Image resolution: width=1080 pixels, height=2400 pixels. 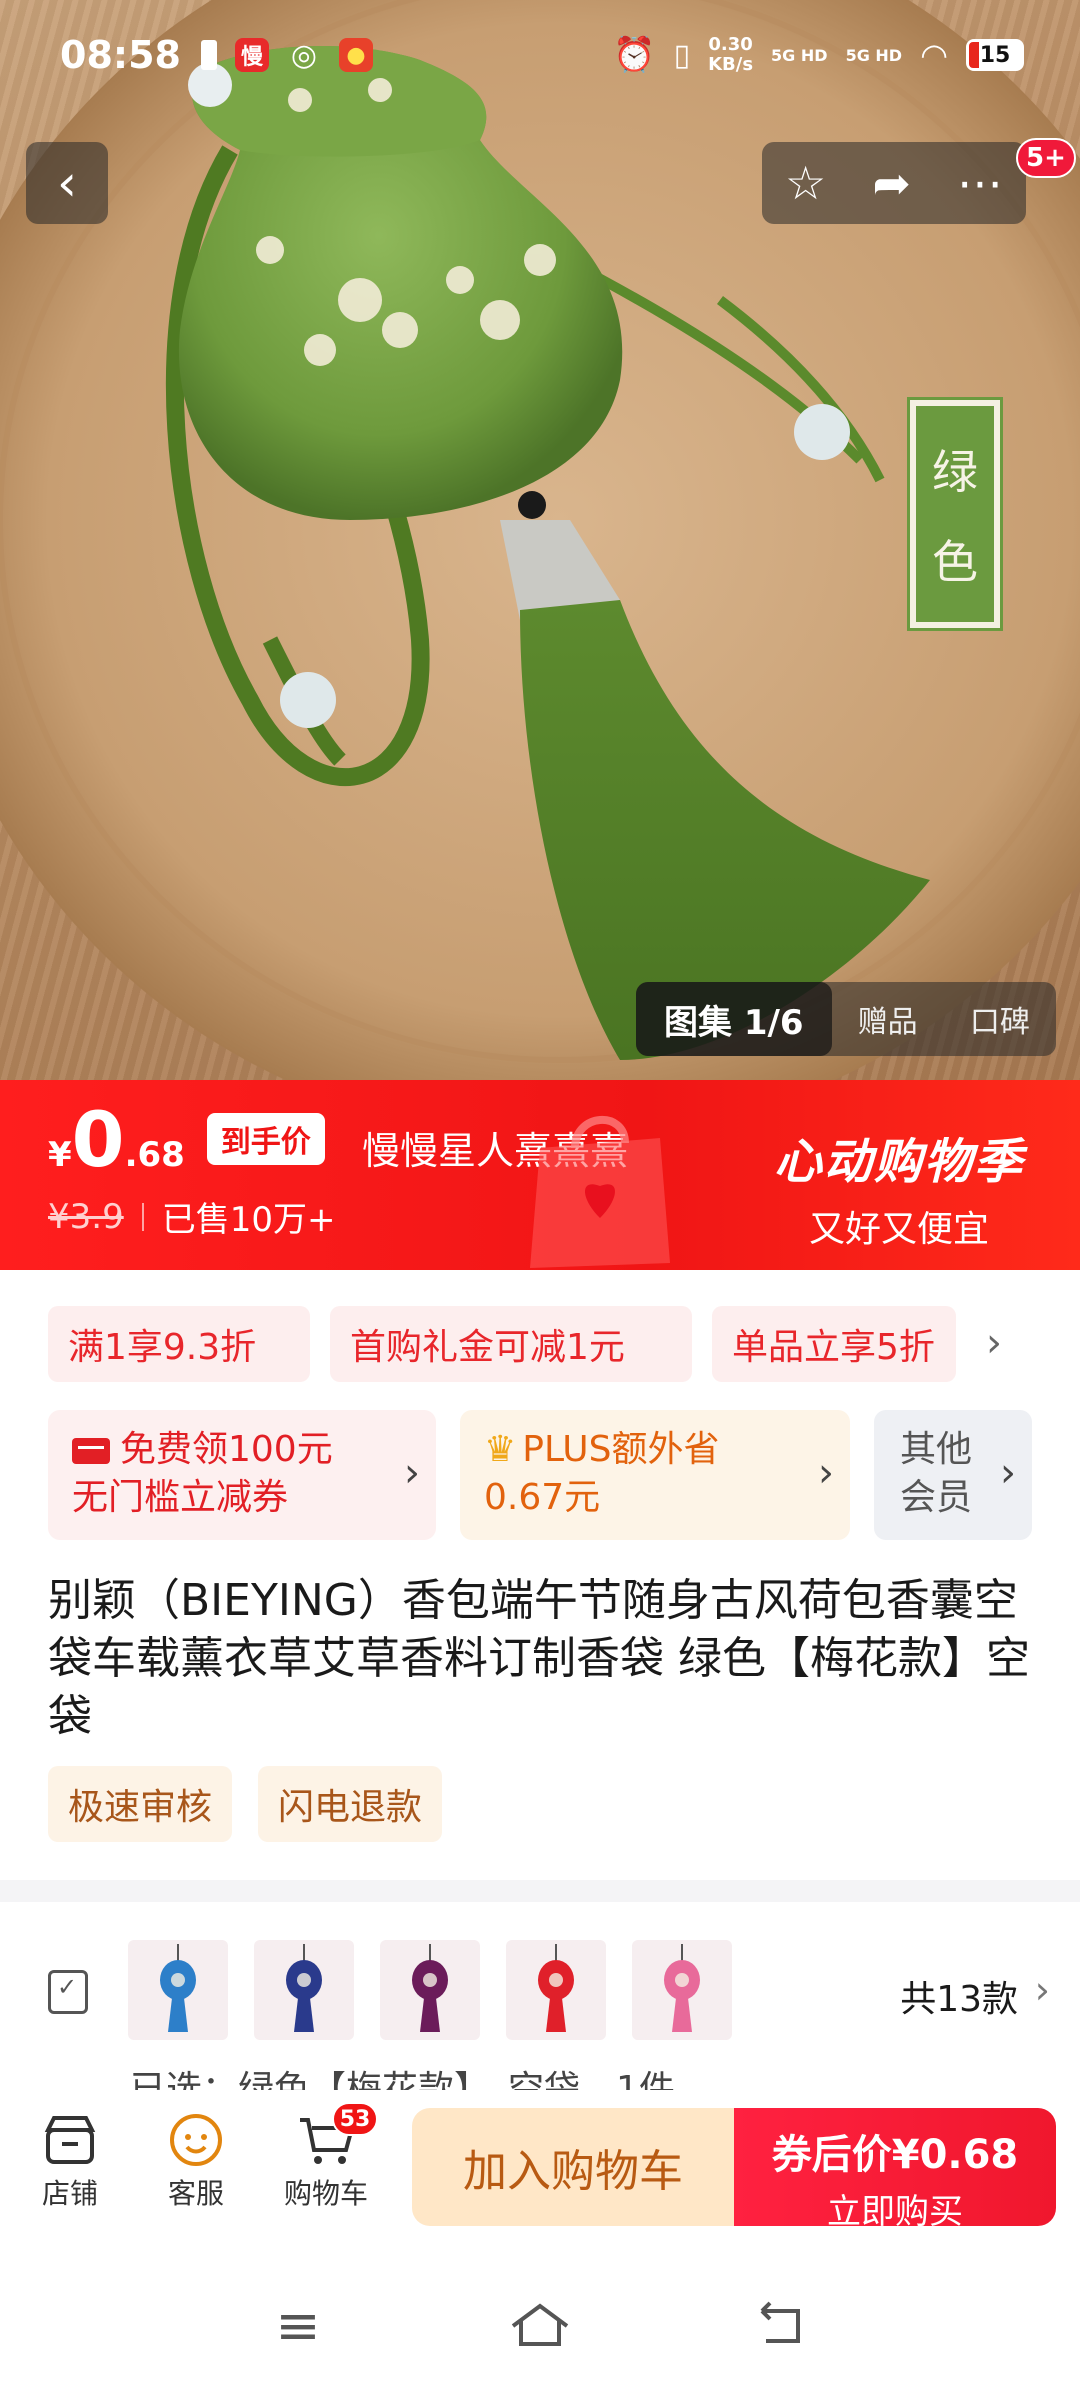 What do you see at coordinates (68, 1992) in the screenshot?
I see `selected-sku-icon` at bounding box center [68, 1992].